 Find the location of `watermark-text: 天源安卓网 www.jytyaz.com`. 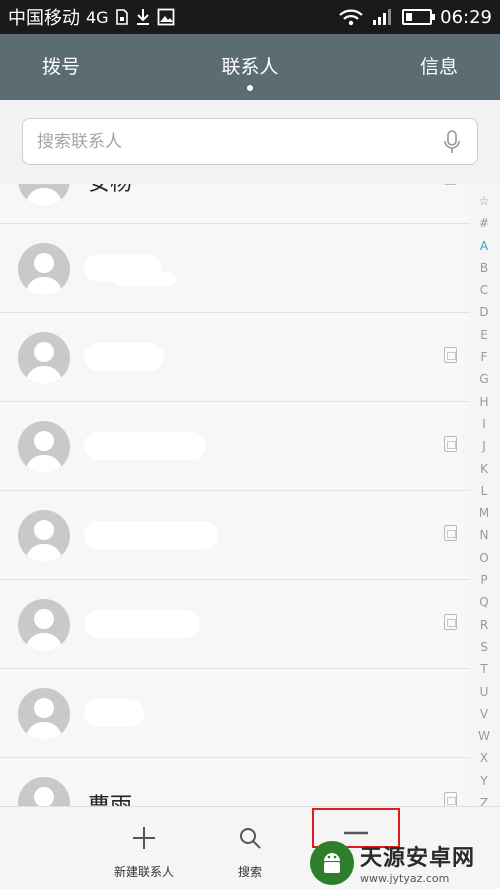

watermark-text: 天源安卓网 www.jytyaz.com is located at coordinates (417, 862).